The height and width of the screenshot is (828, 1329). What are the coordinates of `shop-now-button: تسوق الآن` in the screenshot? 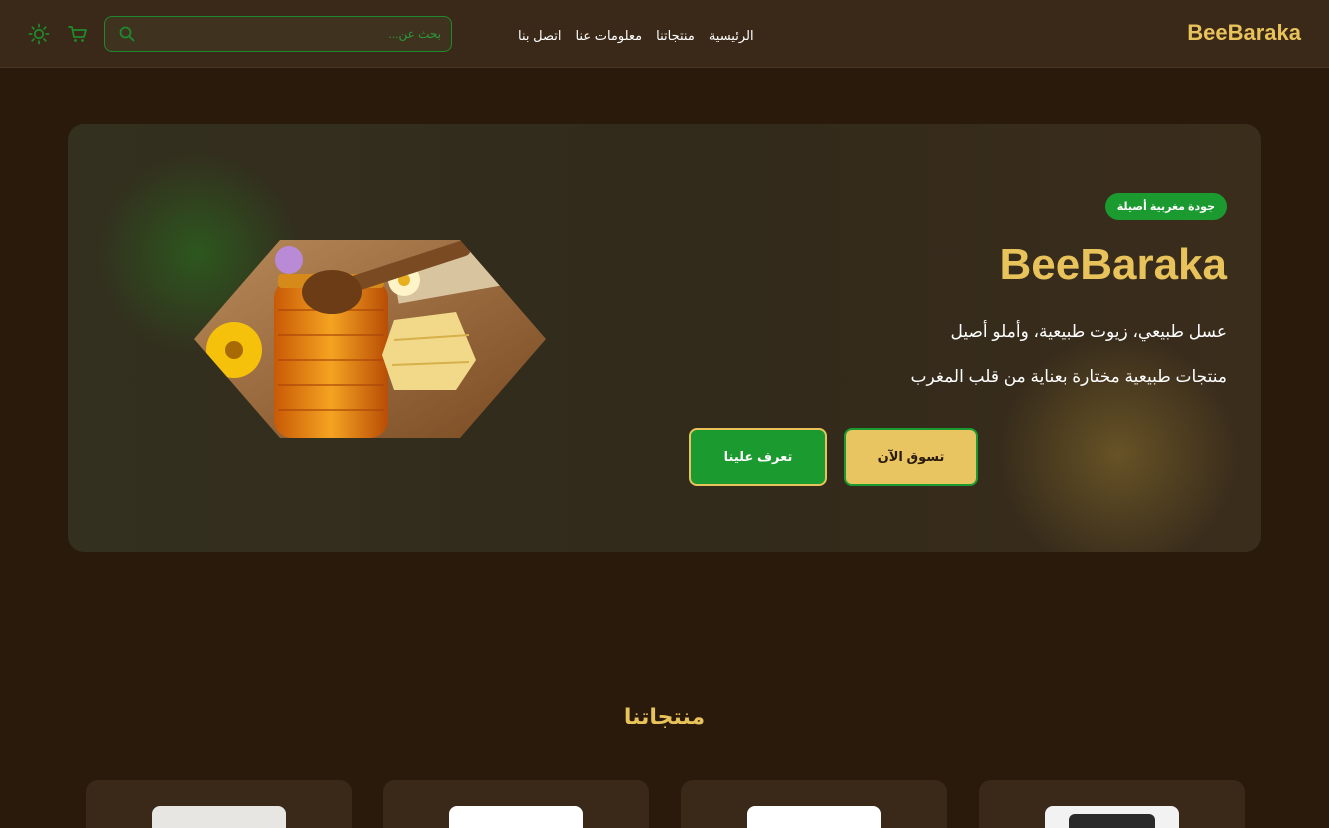 It's located at (911, 457).